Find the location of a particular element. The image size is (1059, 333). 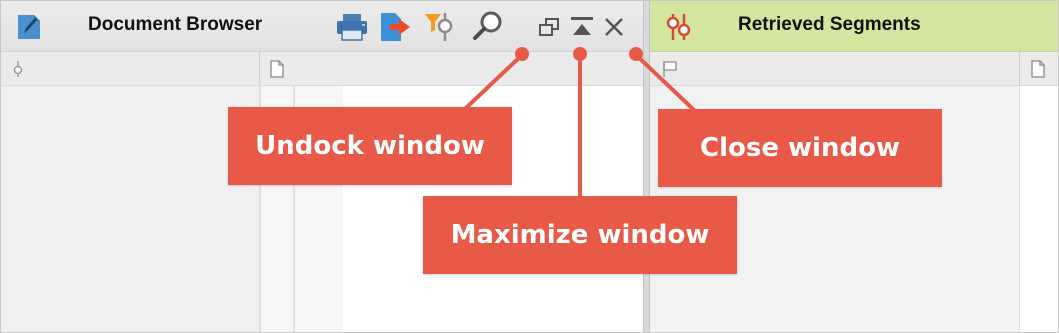

print-icon is located at coordinates (352, 27).